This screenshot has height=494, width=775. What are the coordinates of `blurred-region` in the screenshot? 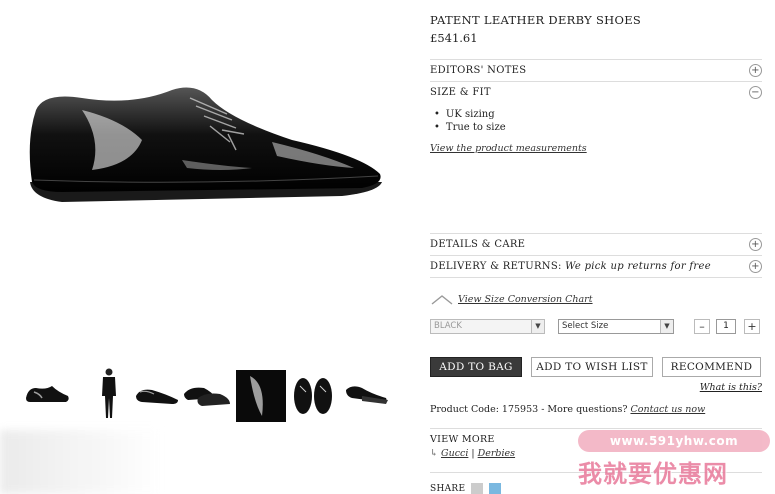 It's located at (80, 462).